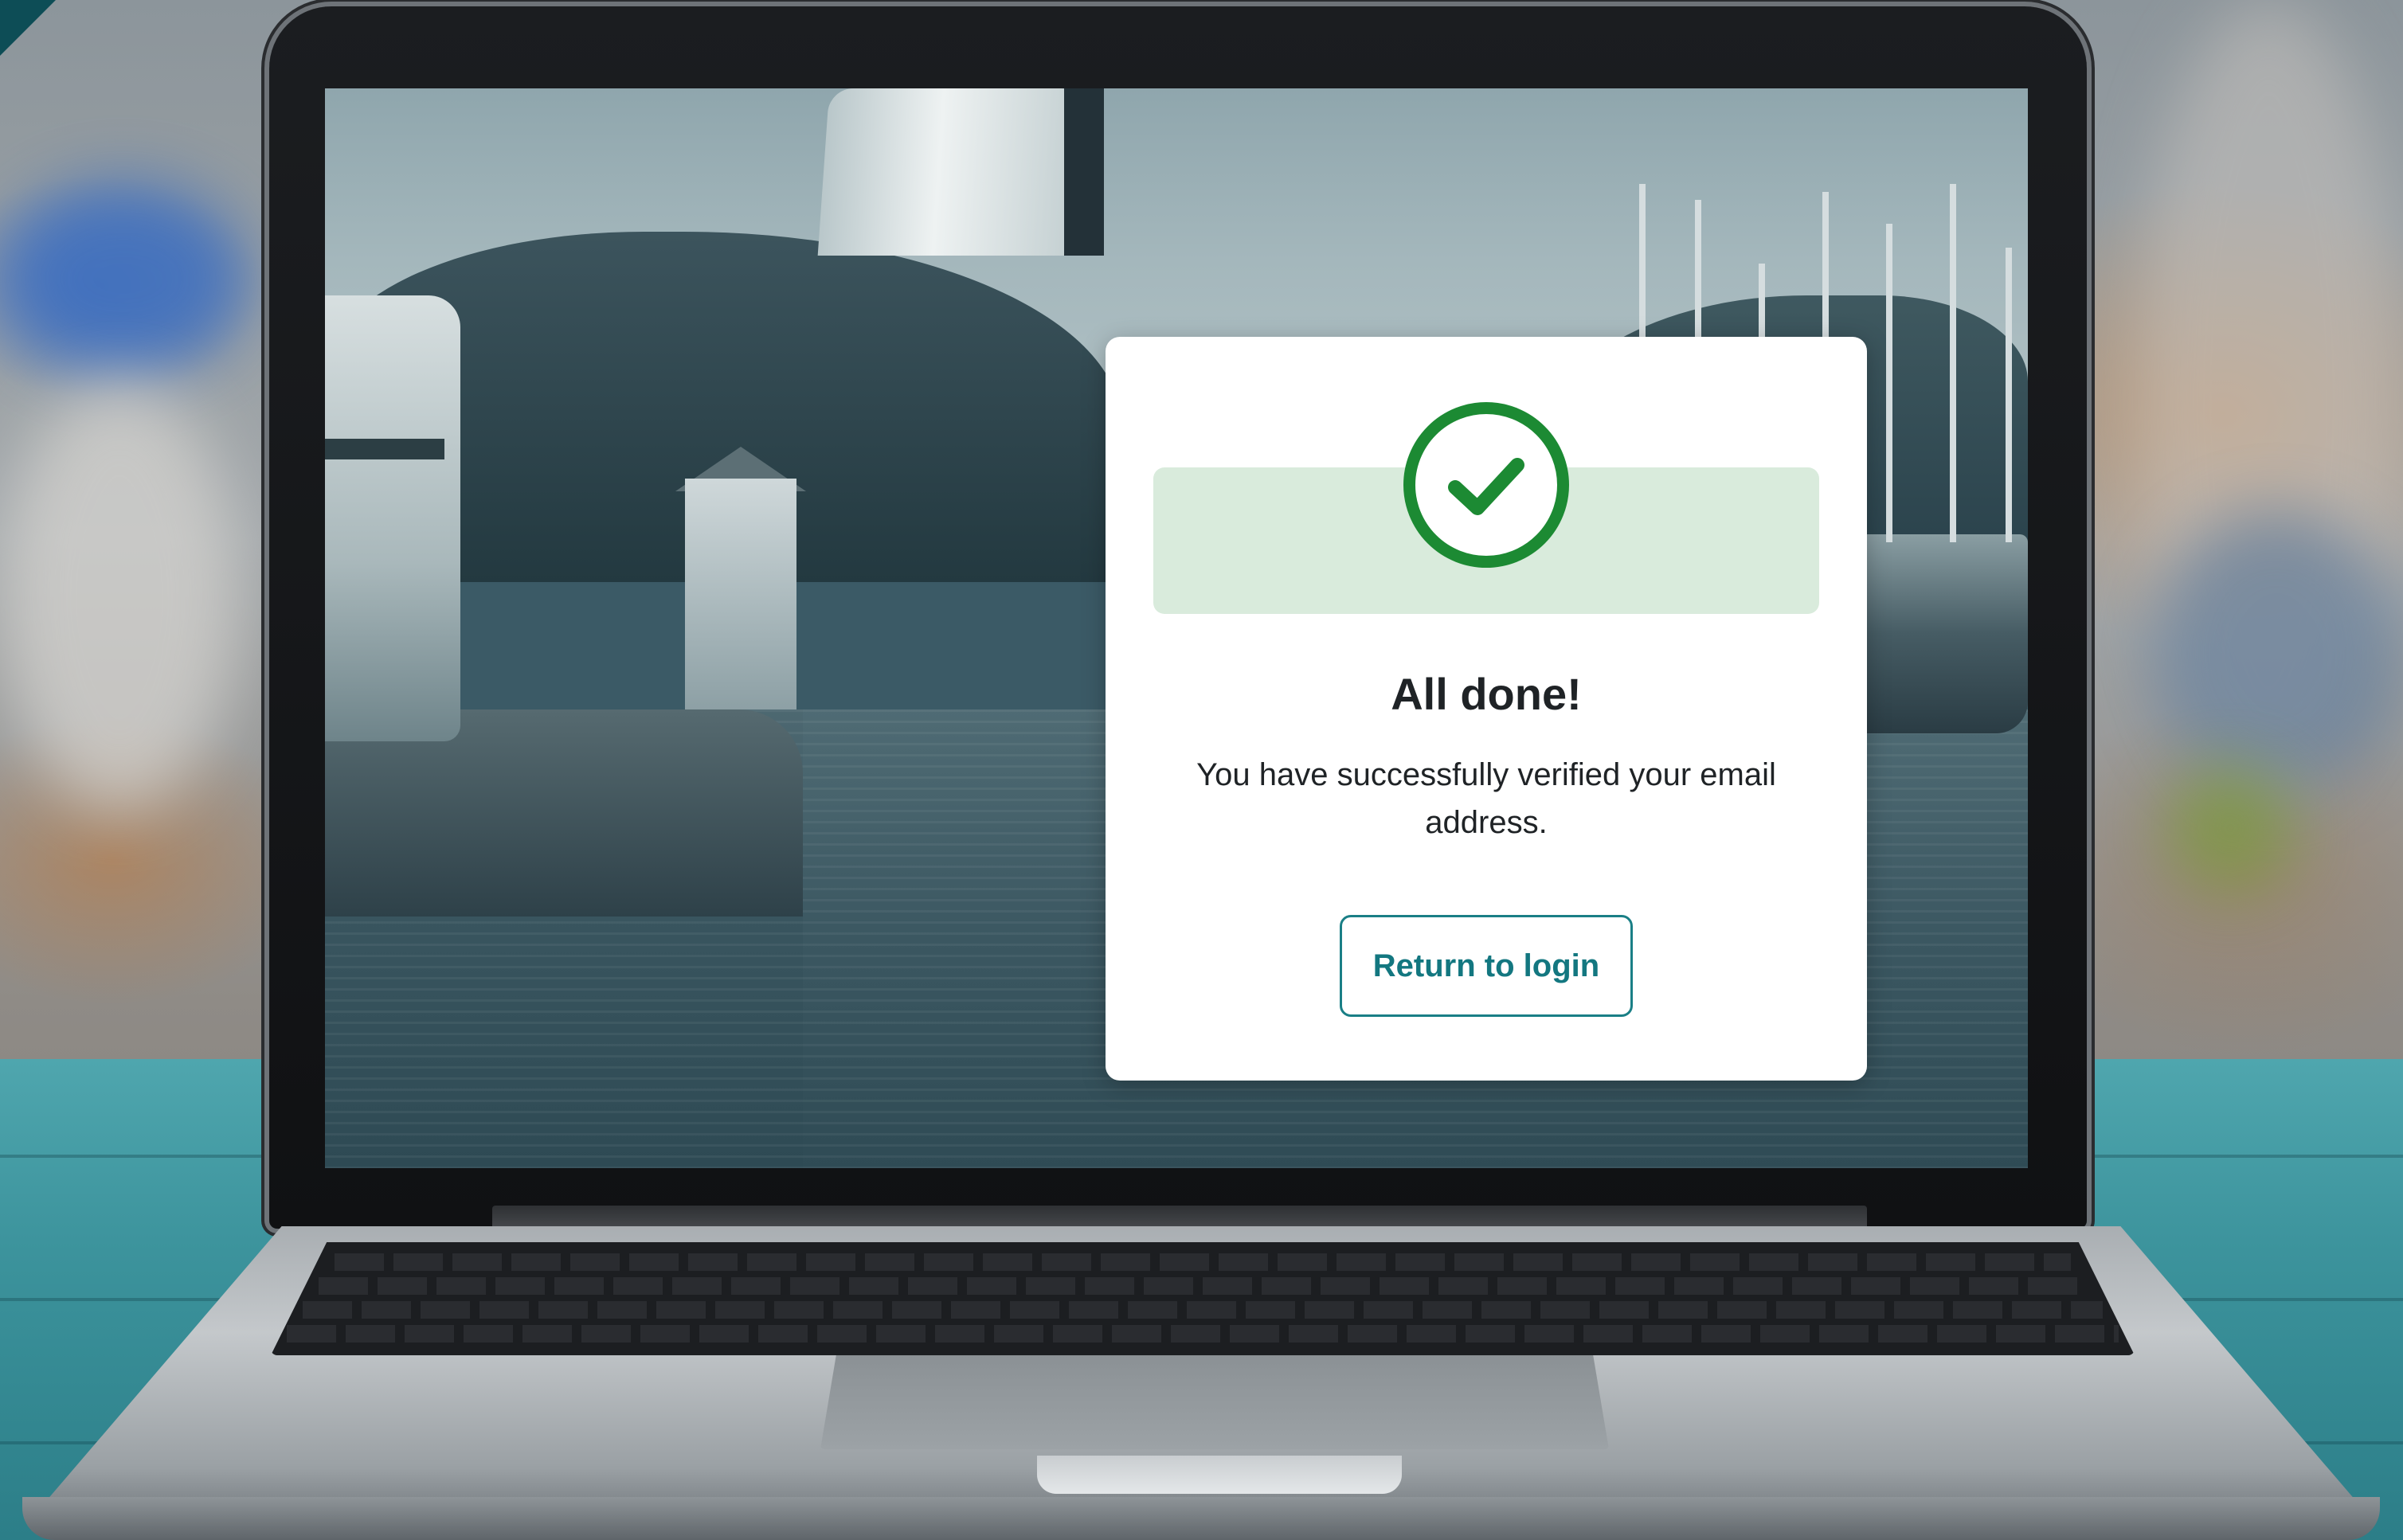  I want to click on background-blur-plant, so click(2230, 828).